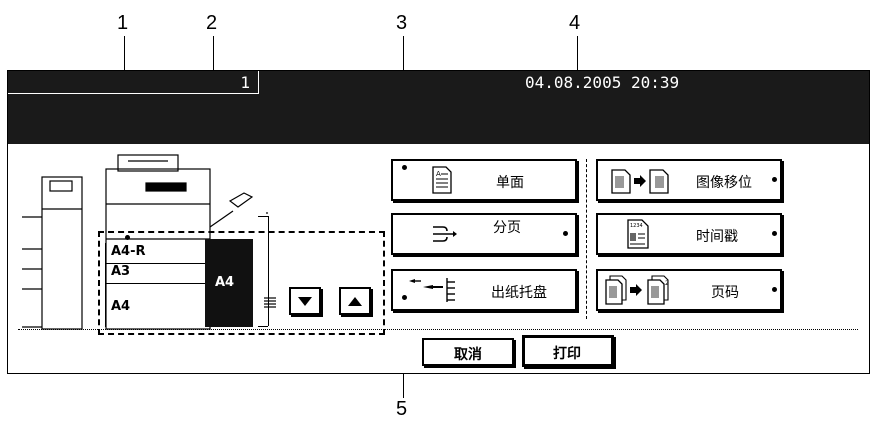 The width and height of the screenshot is (872, 427). I want to click on simplex-label: 单面, so click(510, 183).